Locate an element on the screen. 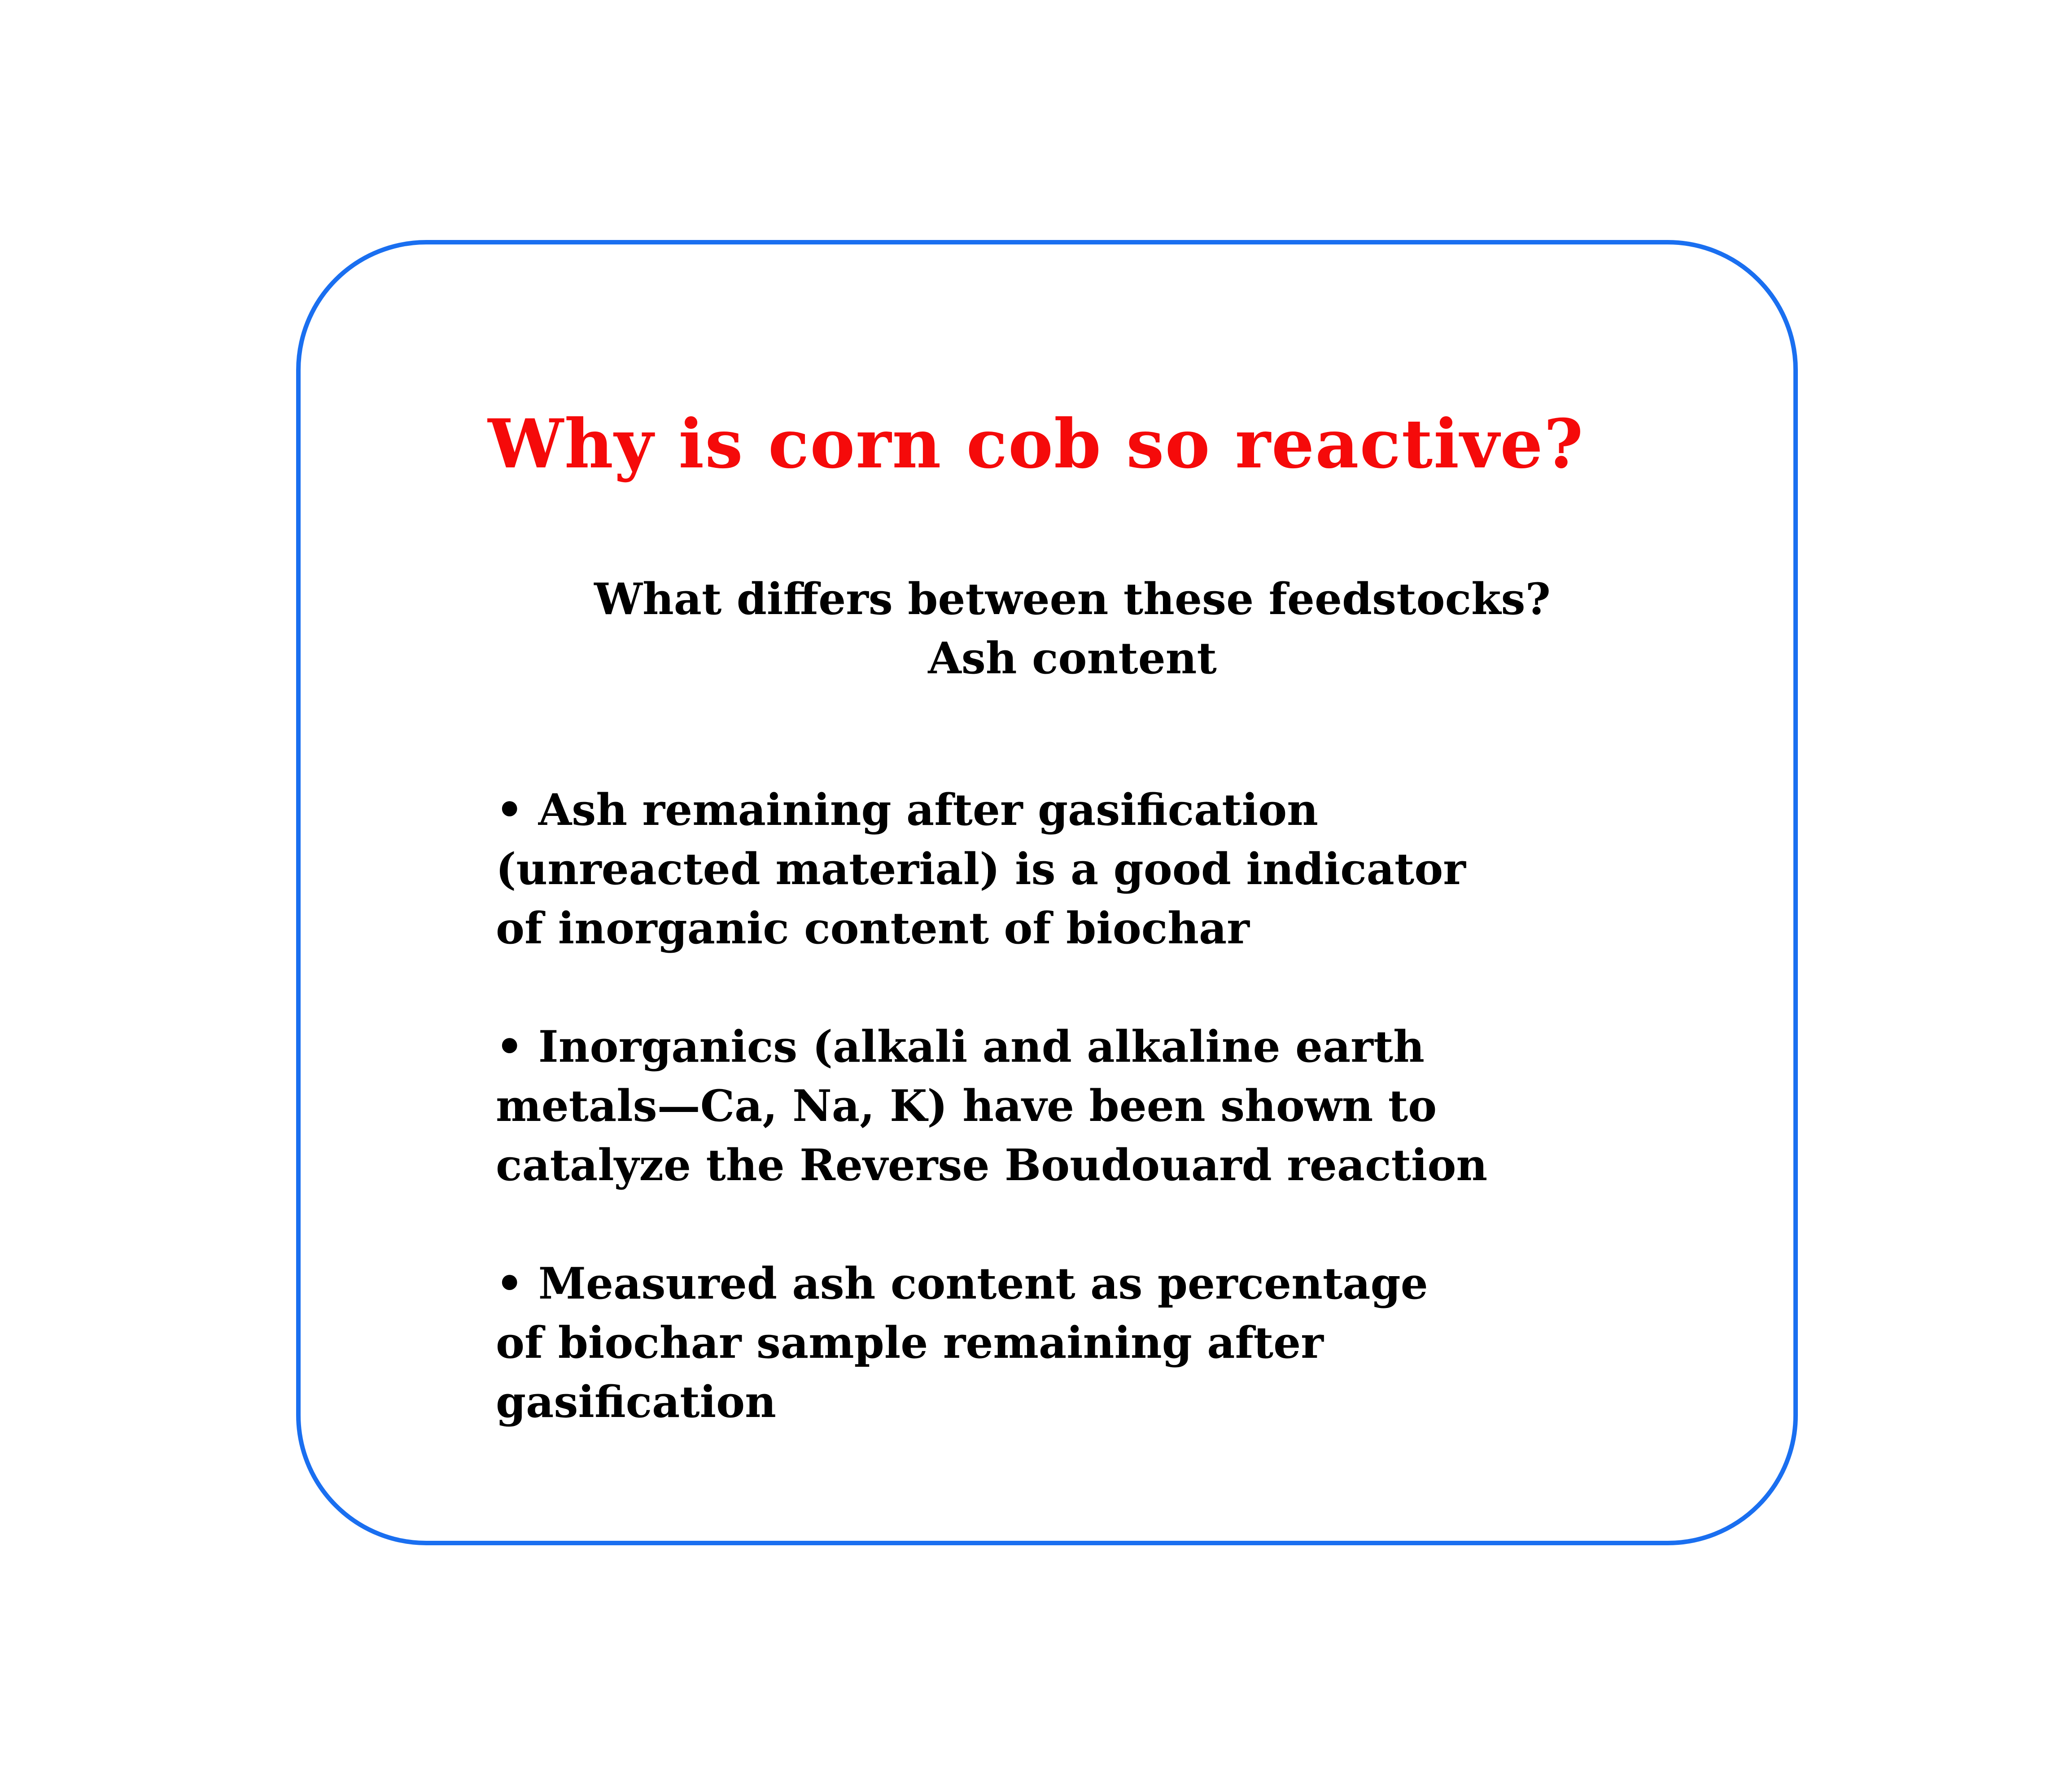  subtitle-answer: Ash content is located at coordinates (1072, 658).